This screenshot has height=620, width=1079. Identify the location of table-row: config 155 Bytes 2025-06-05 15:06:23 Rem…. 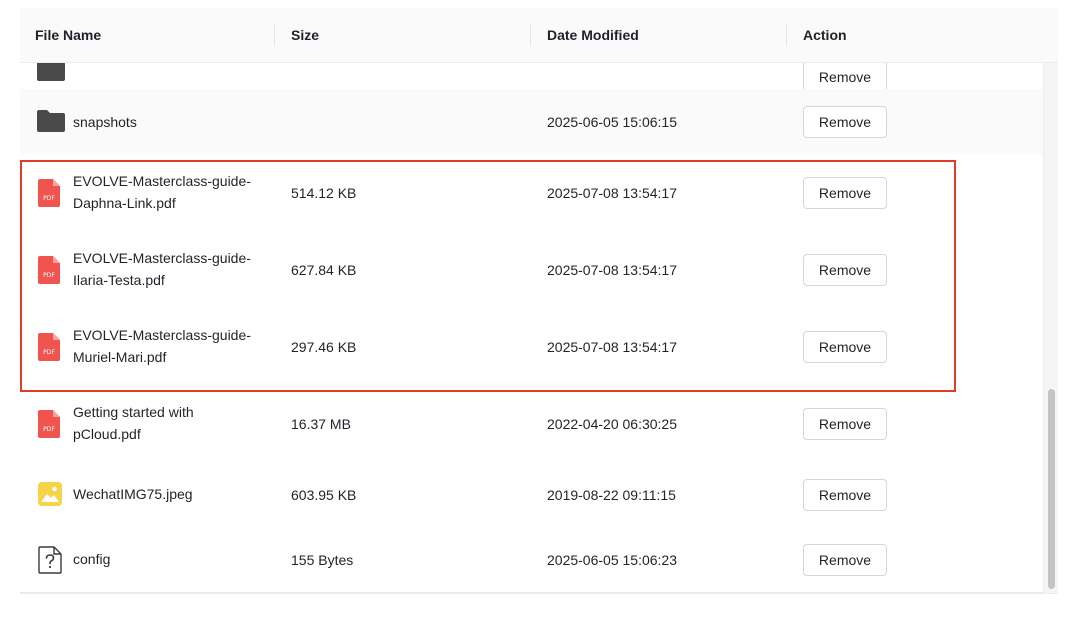
(531, 560).